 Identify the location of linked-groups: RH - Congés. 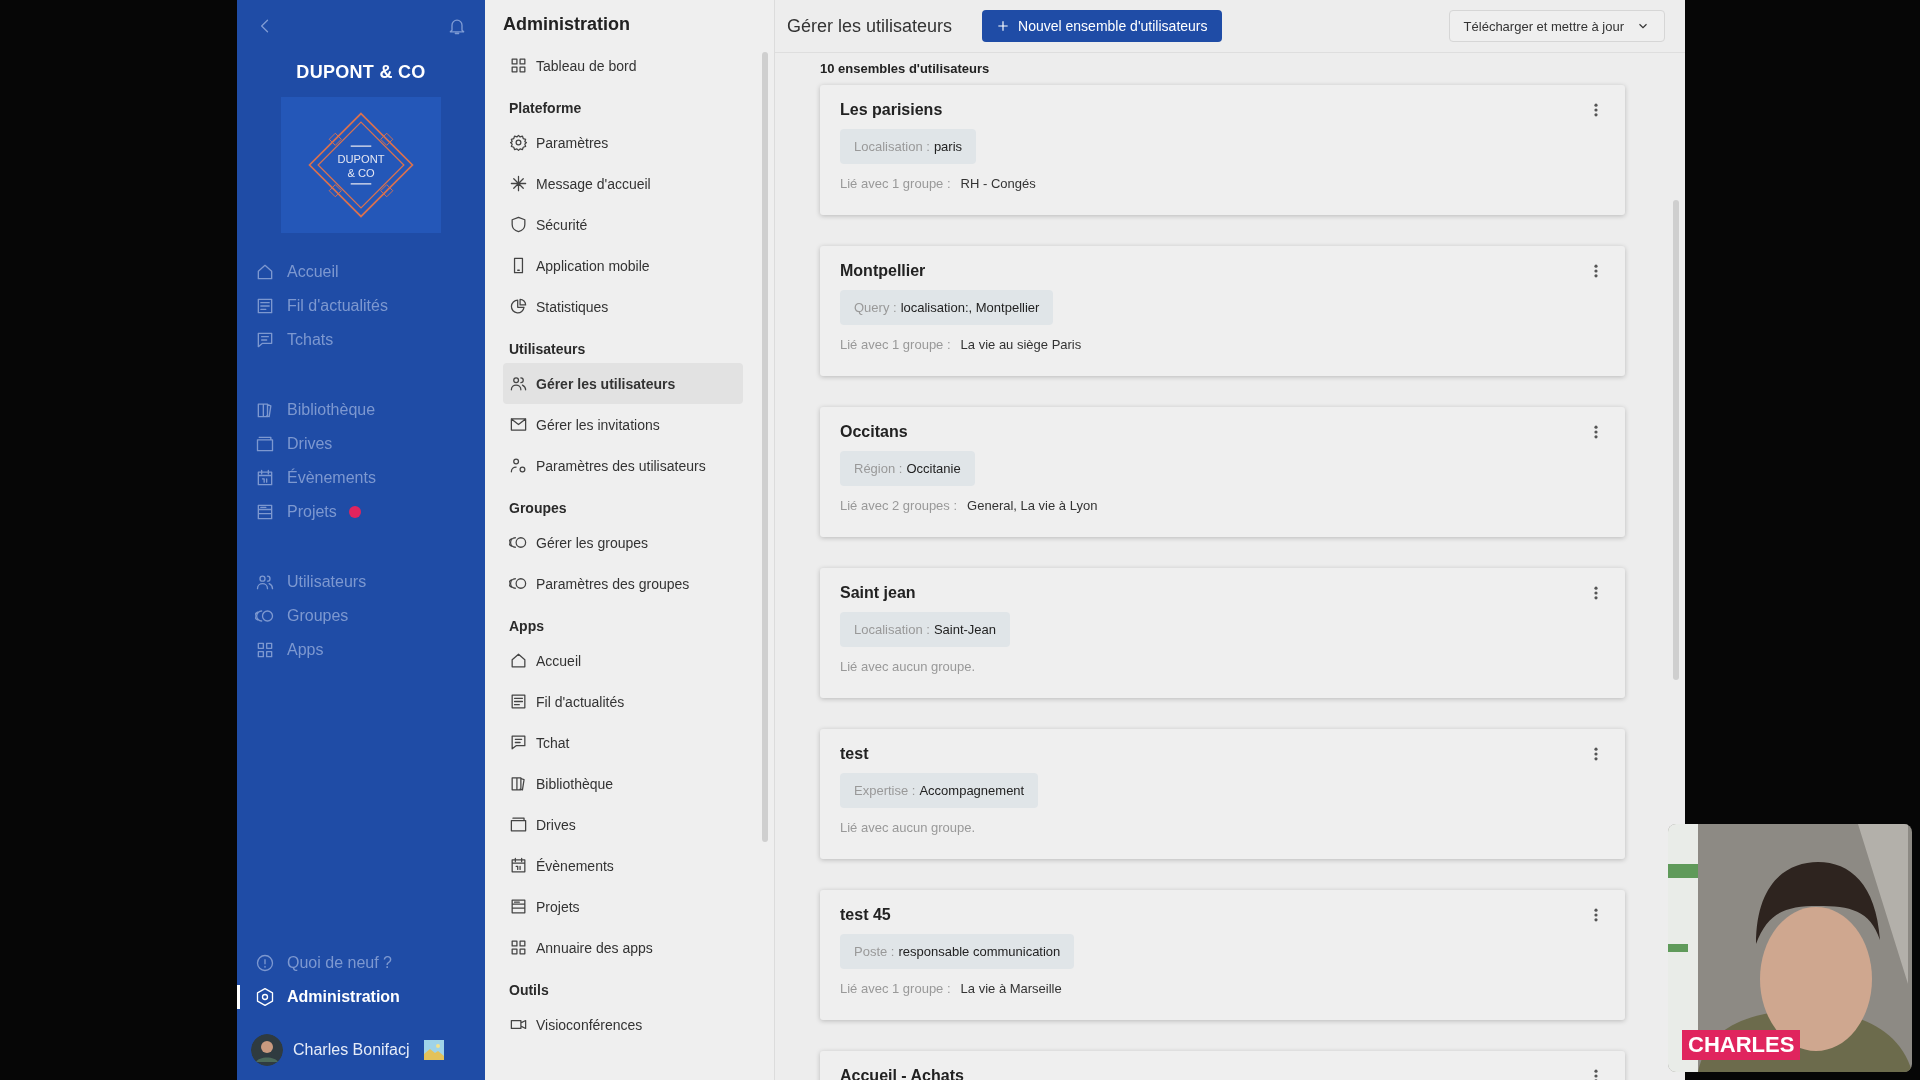
(998, 183).